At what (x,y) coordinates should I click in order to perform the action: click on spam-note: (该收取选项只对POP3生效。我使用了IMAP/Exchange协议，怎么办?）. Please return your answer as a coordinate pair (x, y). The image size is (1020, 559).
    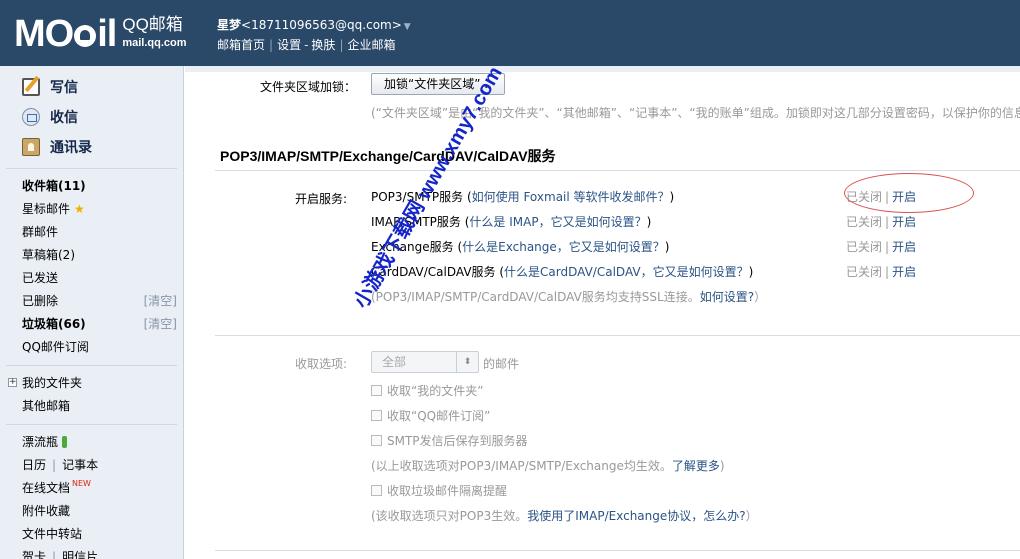
    Looking at the image, I should click on (564, 515).